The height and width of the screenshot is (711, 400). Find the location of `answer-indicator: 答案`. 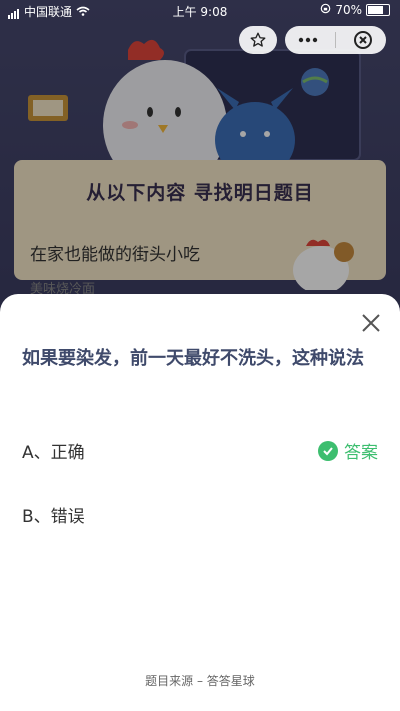

answer-indicator: 答案 is located at coordinates (348, 450).